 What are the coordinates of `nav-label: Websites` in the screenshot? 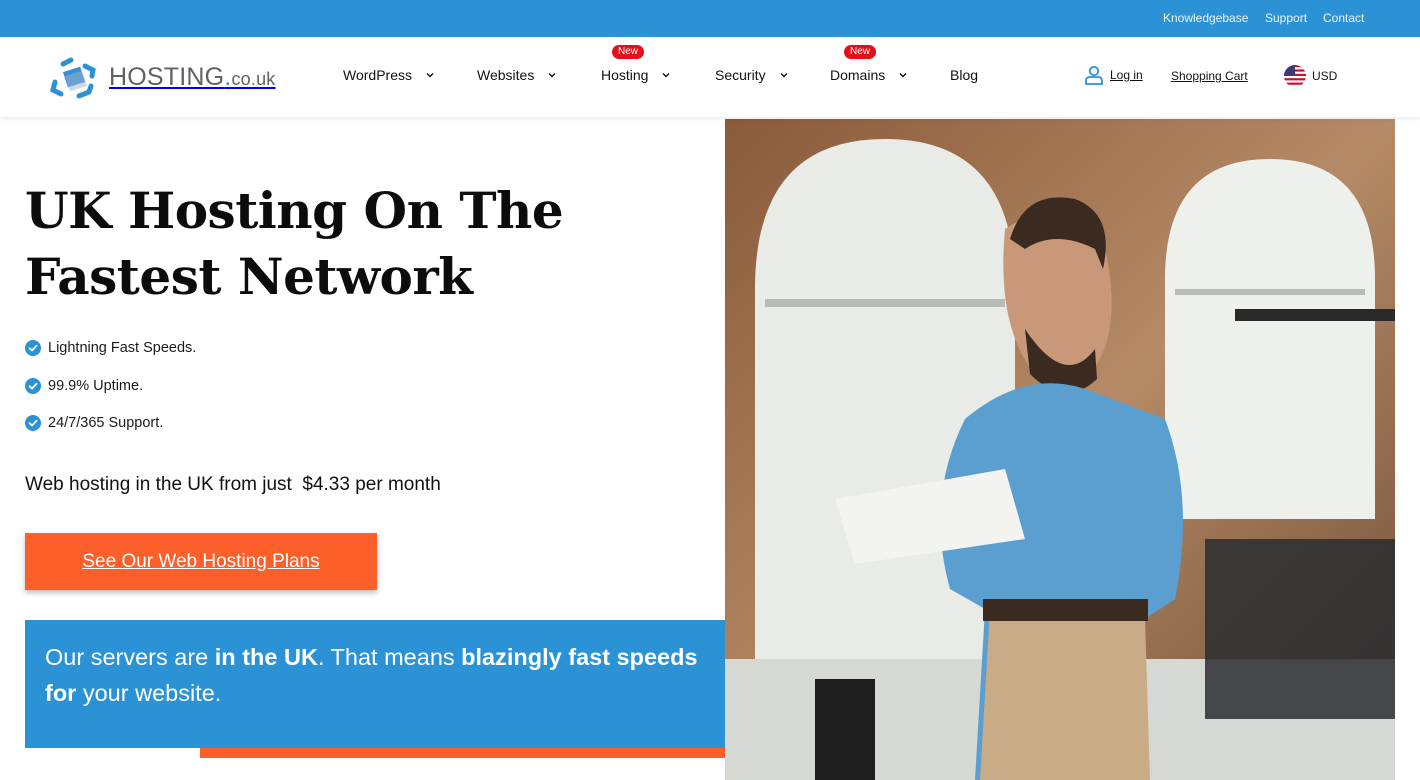 It's located at (506, 75).